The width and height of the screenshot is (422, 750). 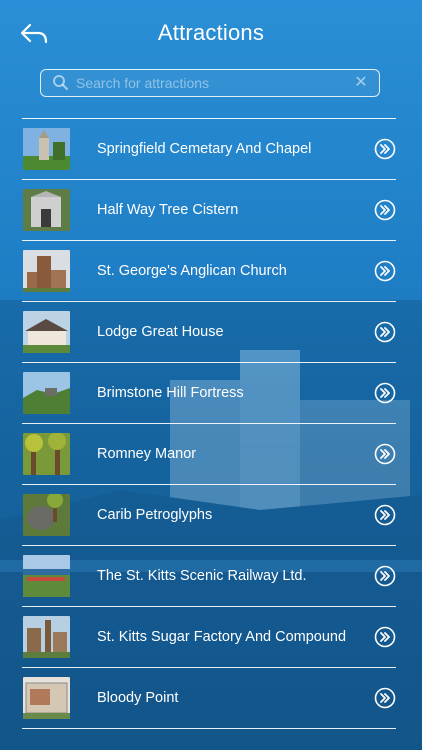 I want to click on clear-icon: ✕, so click(x=361, y=83).